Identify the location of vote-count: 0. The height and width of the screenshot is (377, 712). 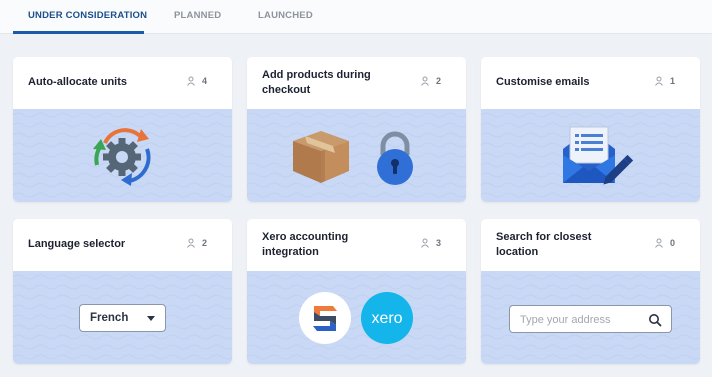
(664, 243).